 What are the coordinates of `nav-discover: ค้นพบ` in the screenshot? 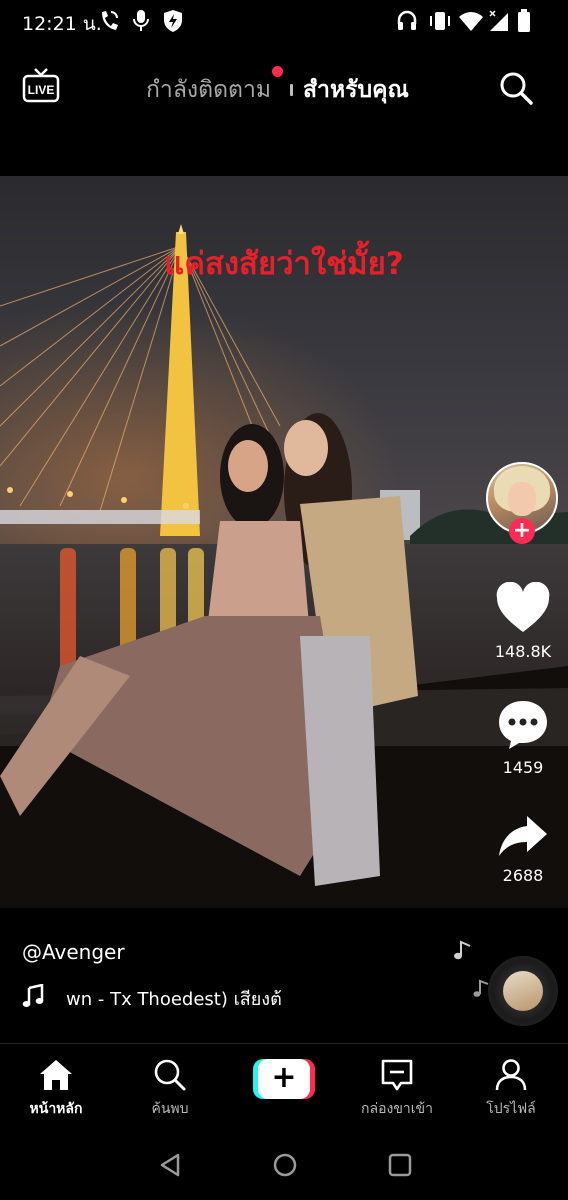 It's located at (170, 1089).